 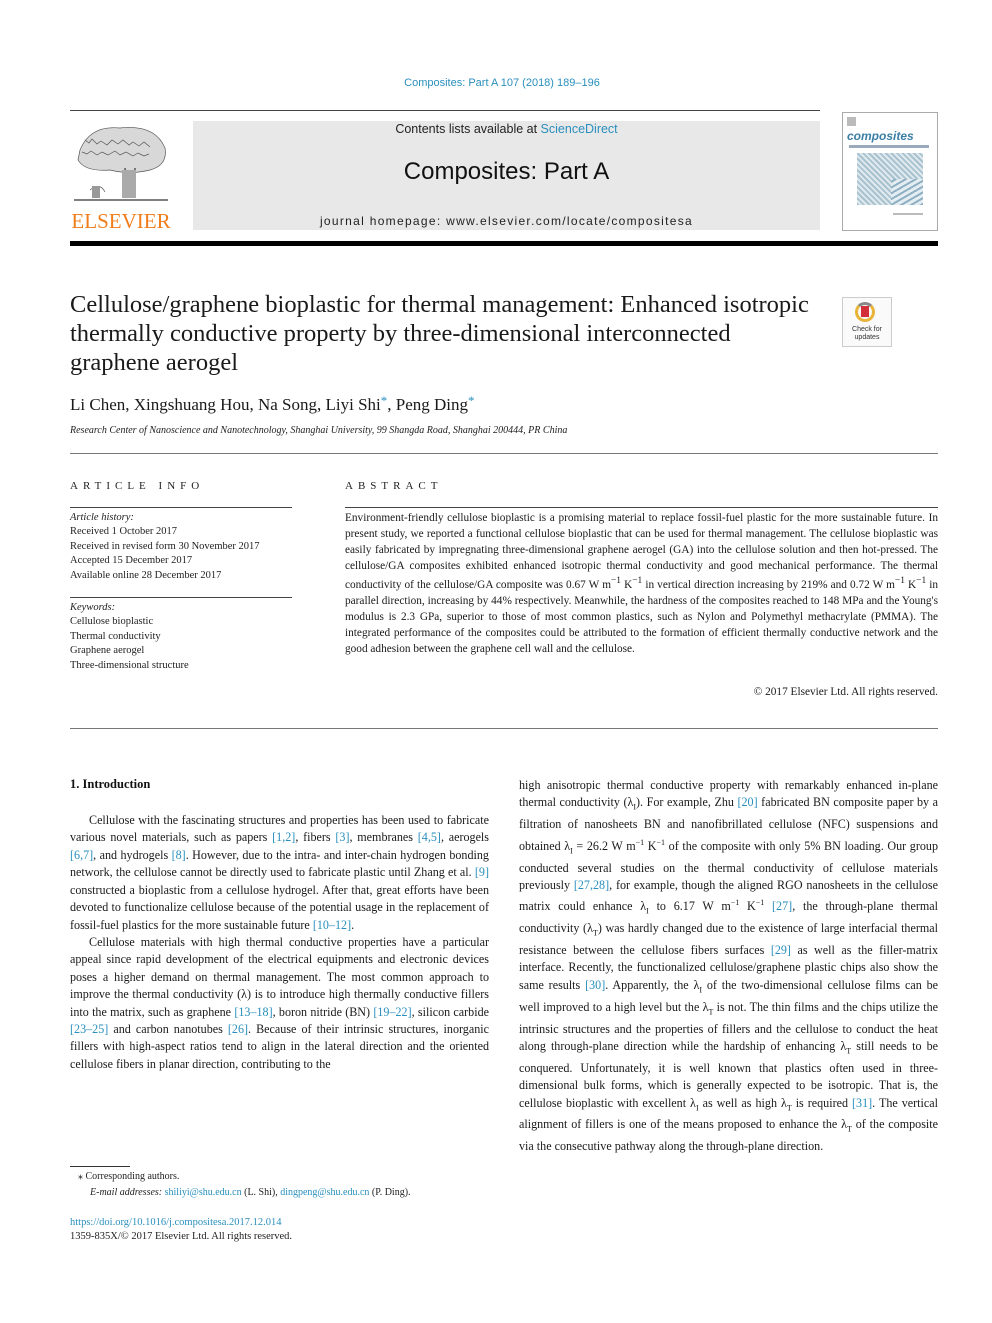 What do you see at coordinates (179, 855) in the screenshot?
I see `citation-link: [8]` at bounding box center [179, 855].